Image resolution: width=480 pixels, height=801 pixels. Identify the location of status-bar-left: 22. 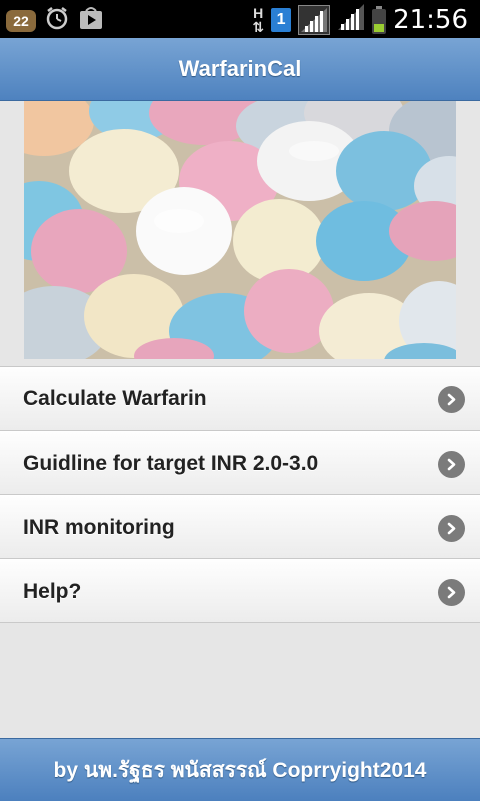
(55, 20).